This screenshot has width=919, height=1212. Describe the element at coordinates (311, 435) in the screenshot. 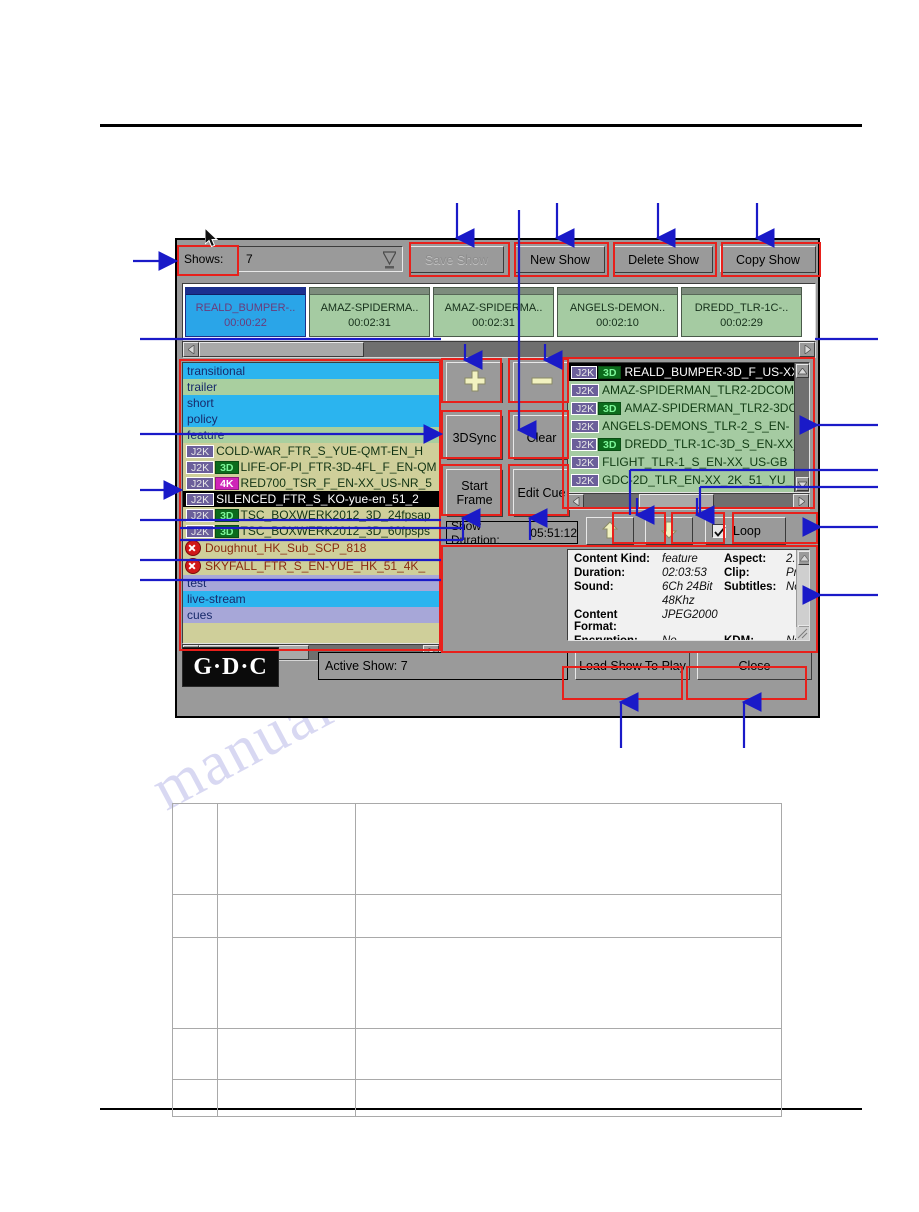

I see `list-item: feature` at that location.